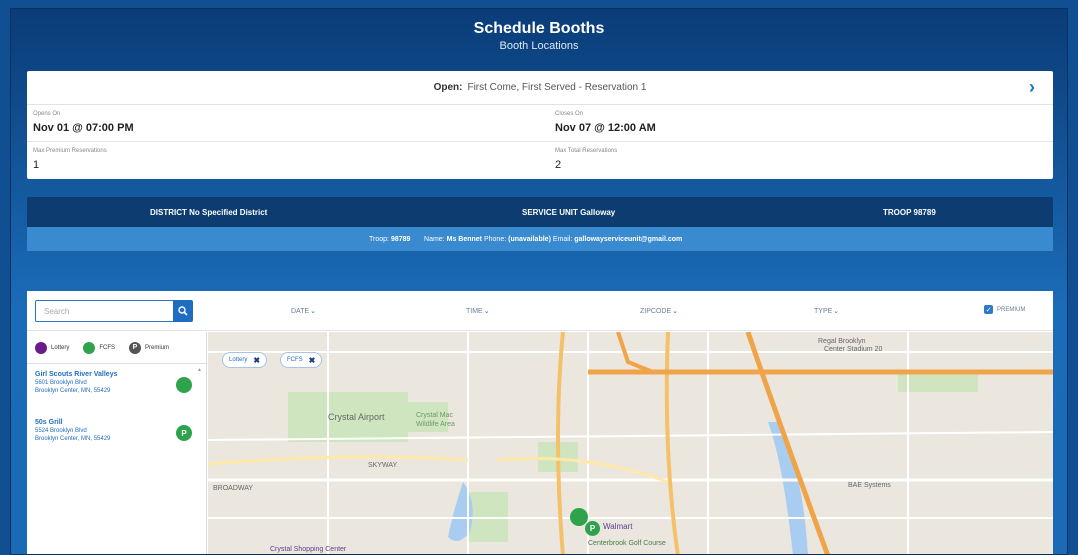 The height and width of the screenshot is (555, 1078). Describe the element at coordinates (558, 165) in the screenshot. I see `max-total-value: 2` at that location.